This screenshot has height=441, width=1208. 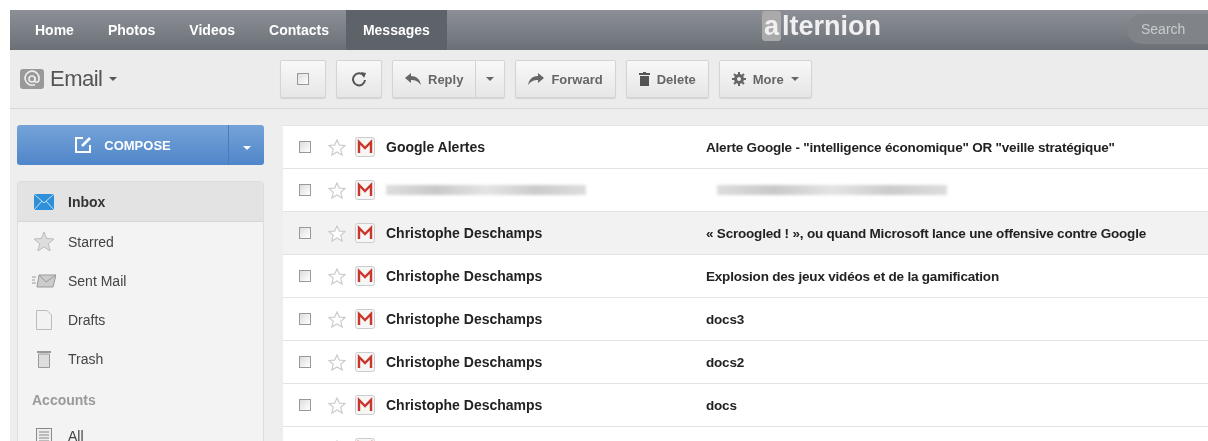 What do you see at coordinates (44, 280) in the screenshot?
I see `sent-mail-icon` at bounding box center [44, 280].